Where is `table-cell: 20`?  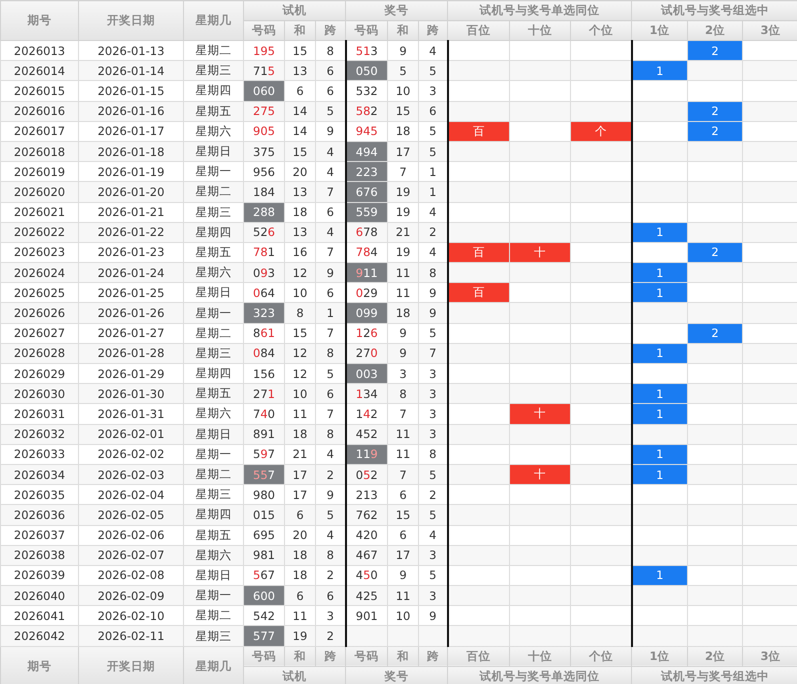 table-cell: 20 is located at coordinates (300, 535).